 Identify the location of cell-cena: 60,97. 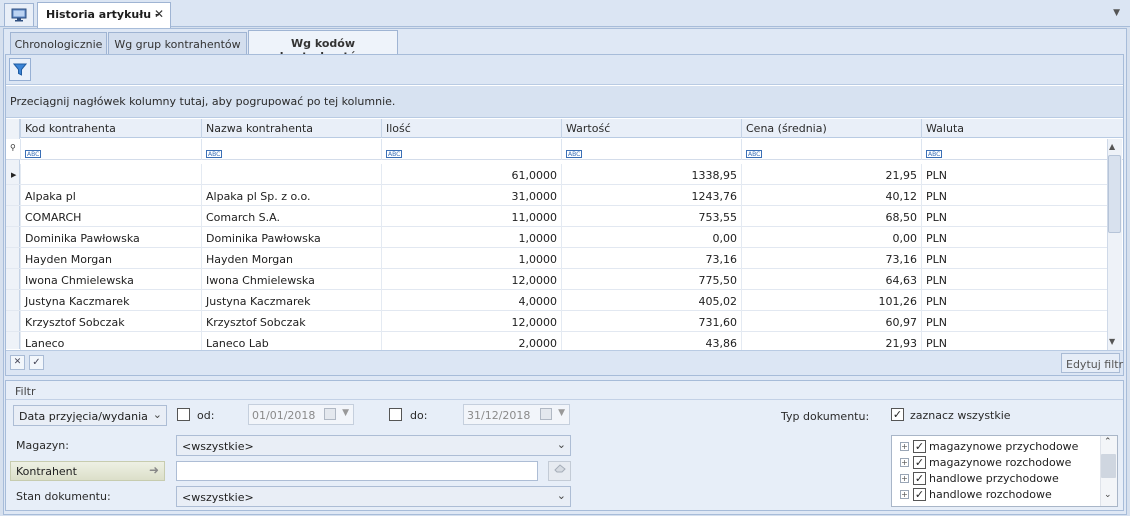
(831, 321).